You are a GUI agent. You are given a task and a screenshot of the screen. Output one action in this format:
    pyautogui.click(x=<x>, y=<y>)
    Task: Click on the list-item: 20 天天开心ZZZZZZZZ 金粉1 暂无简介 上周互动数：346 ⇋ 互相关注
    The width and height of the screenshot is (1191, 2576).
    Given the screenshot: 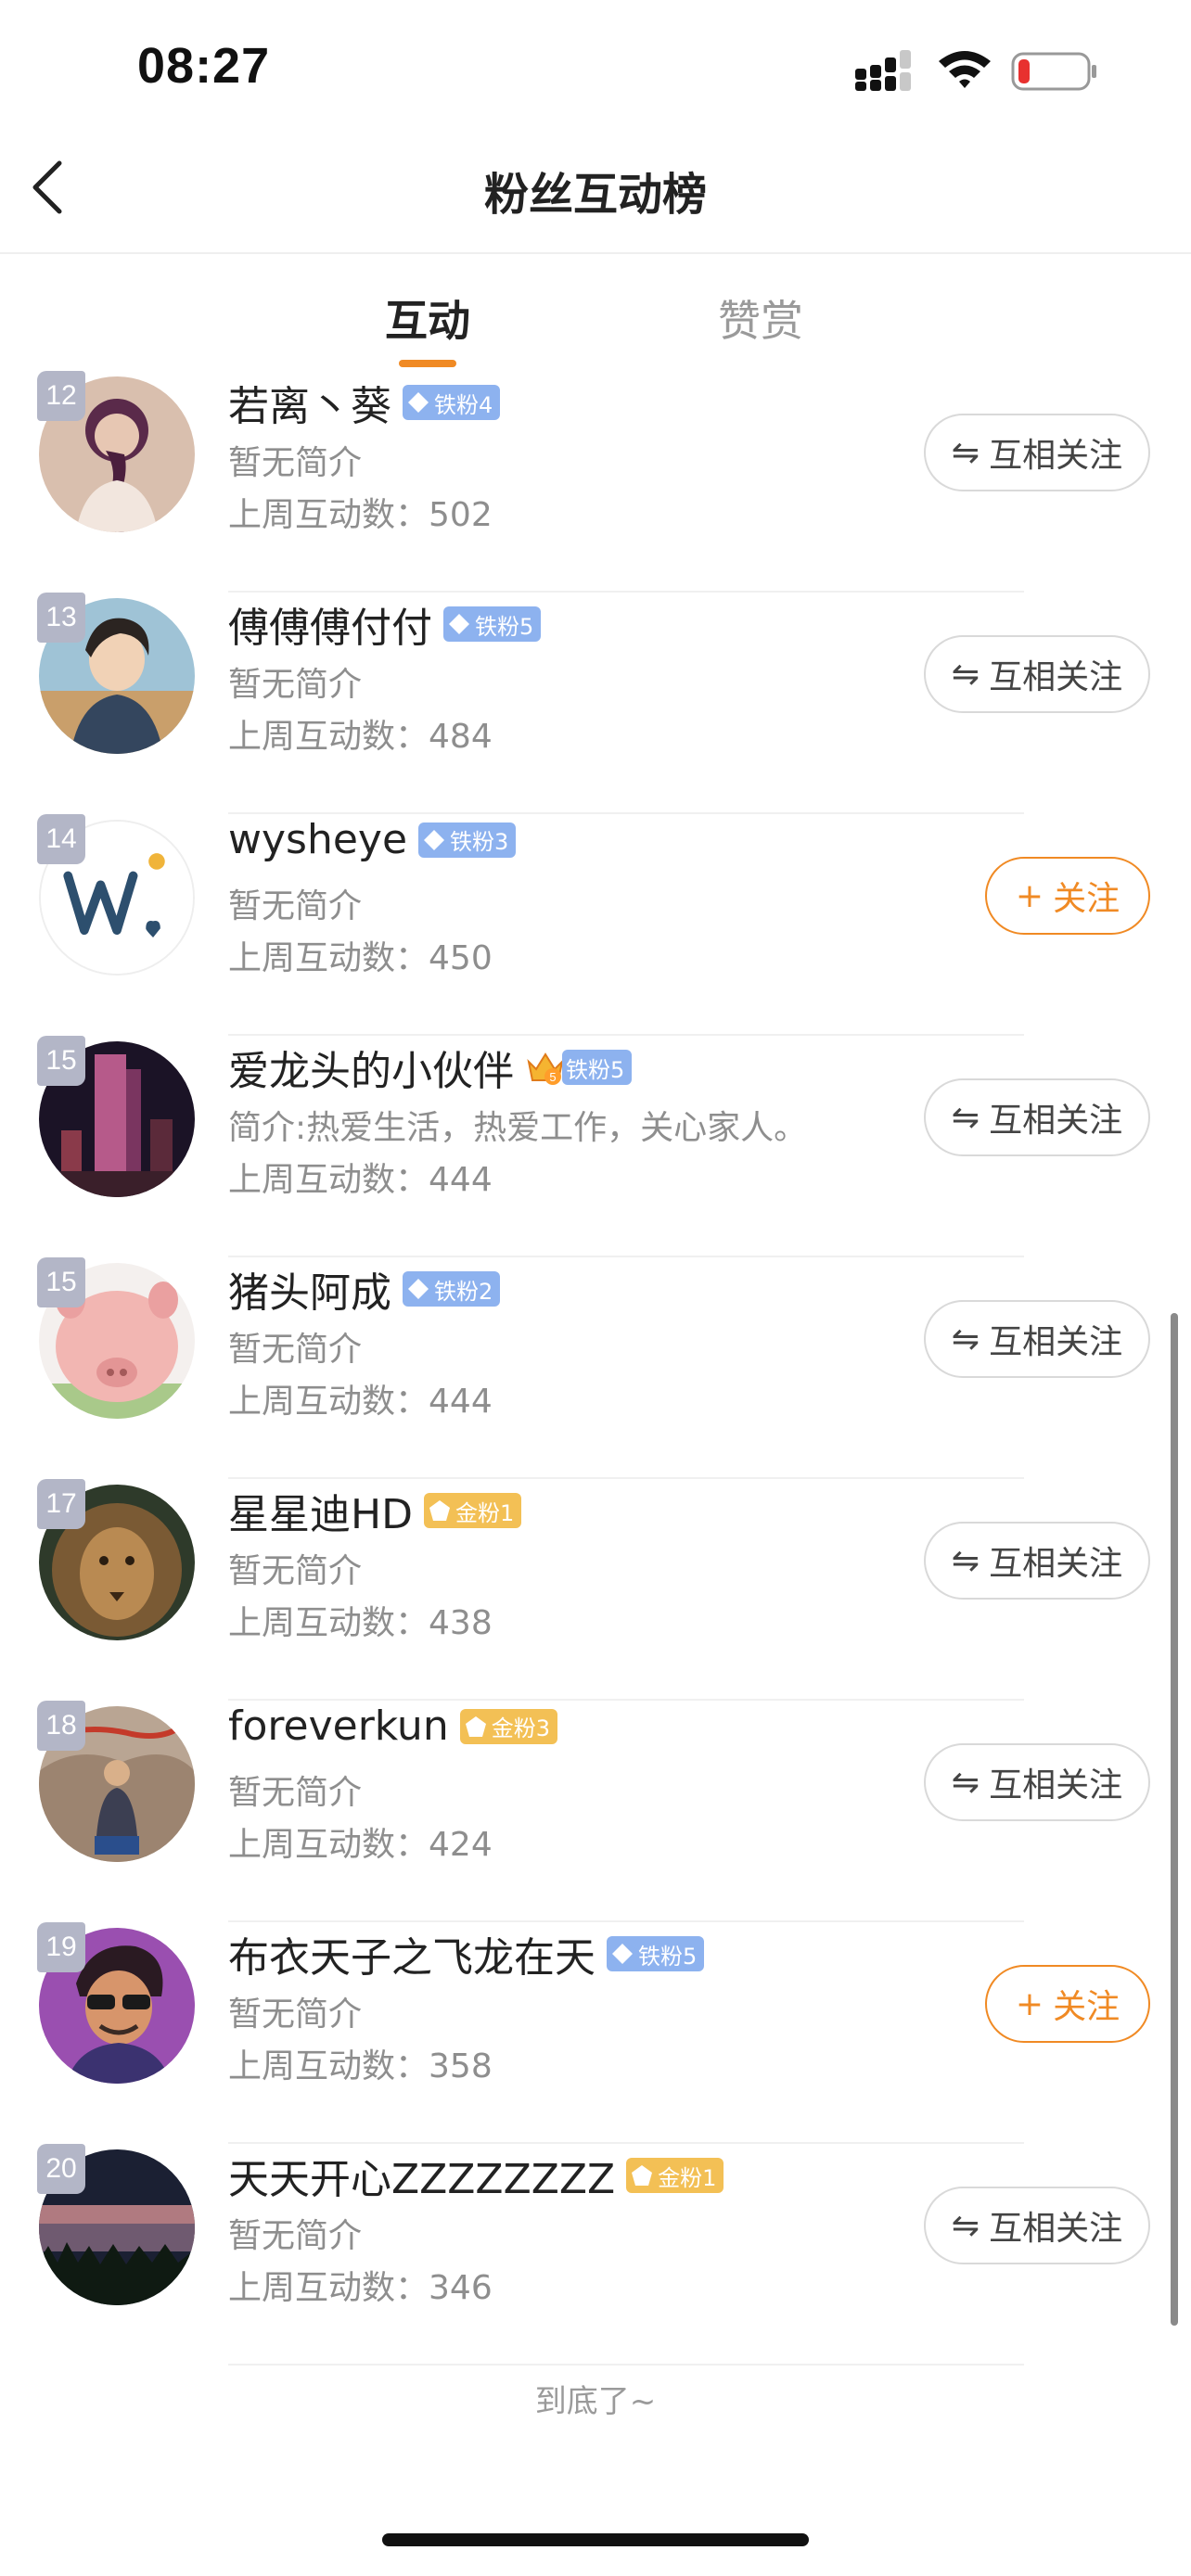 What is the action you would take?
    pyautogui.click(x=595, y=2255)
    